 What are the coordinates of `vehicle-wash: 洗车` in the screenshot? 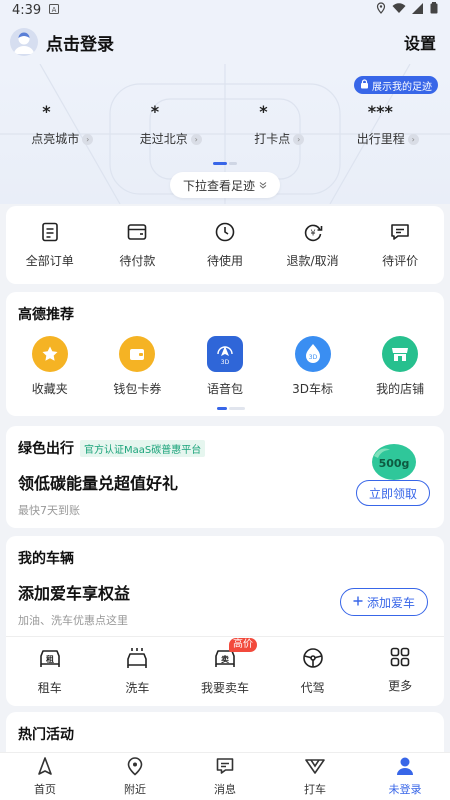 It's located at (137, 671).